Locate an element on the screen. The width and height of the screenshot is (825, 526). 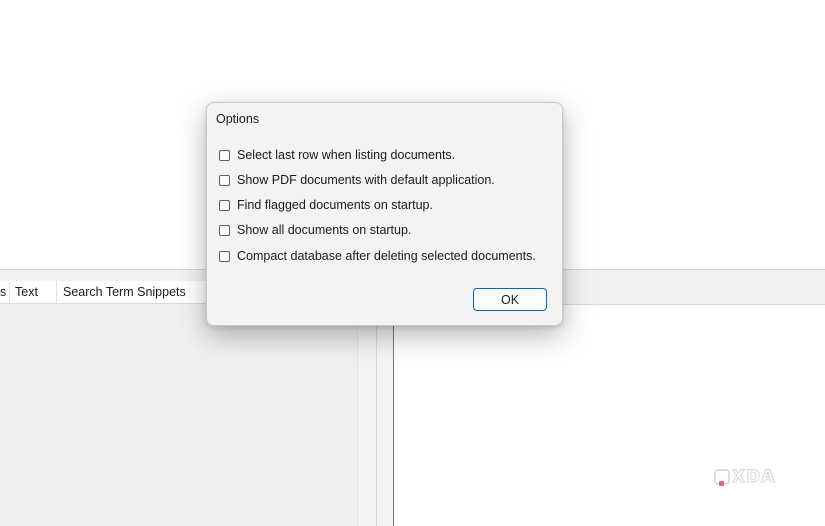
option-label: Show all documents on startup. is located at coordinates (324, 230).